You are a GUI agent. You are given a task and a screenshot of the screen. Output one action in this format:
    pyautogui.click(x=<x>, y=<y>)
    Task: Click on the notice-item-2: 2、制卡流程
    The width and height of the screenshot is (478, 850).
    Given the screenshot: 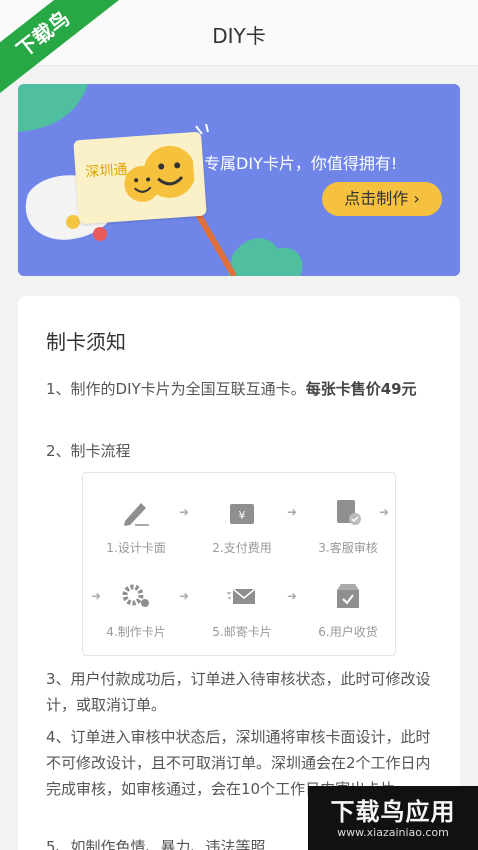 What is the action you would take?
    pyautogui.click(x=88, y=451)
    